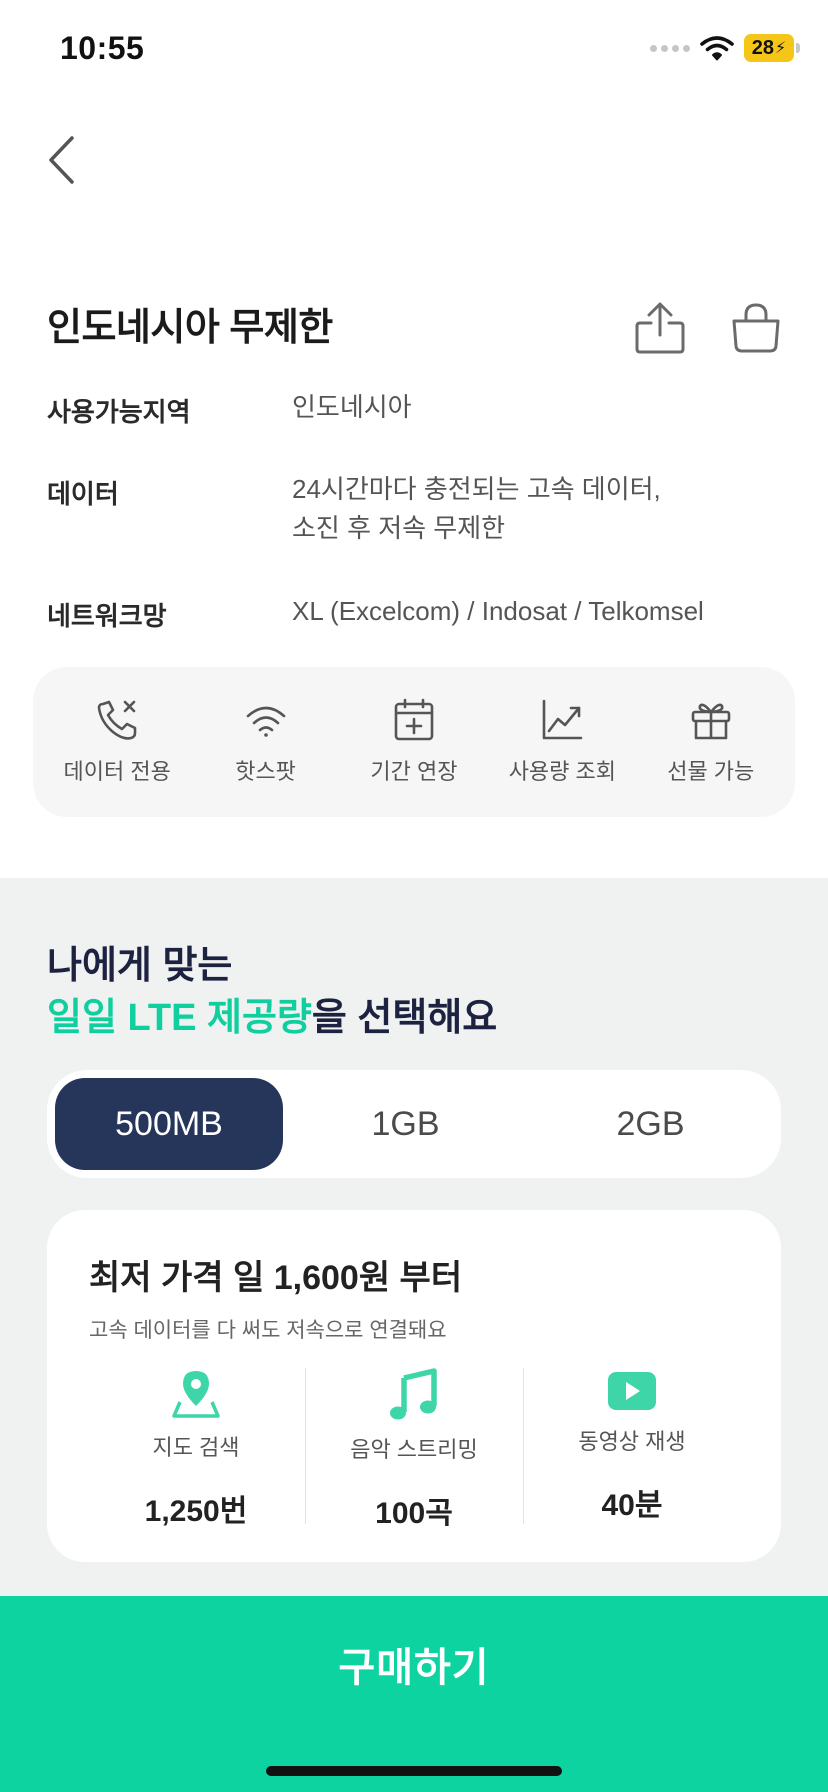  I want to click on info-value: XL (Excelcom) / Indosat / Telkomsel, so click(498, 611).